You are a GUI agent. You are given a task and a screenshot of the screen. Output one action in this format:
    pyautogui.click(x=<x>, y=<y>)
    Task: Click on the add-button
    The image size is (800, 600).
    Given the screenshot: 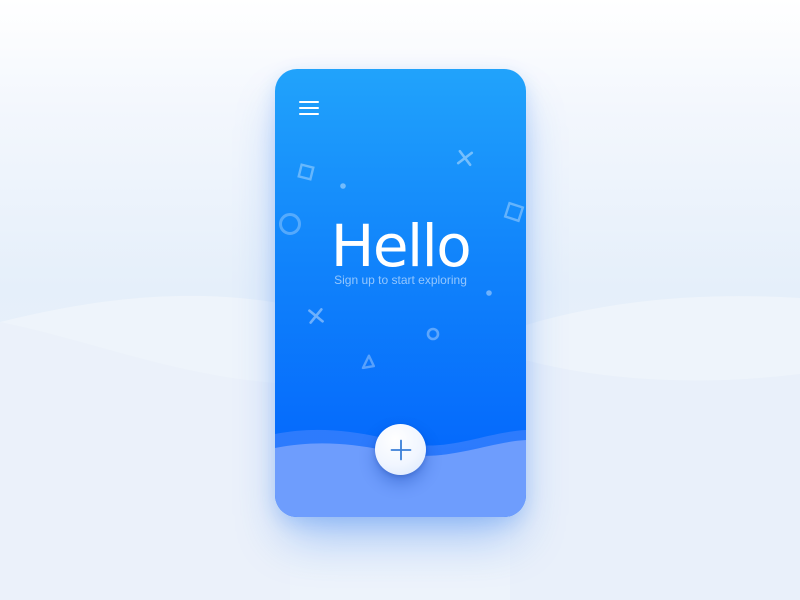 What is the action you would take?
    pyautogui.click(x=400, y=449)
    